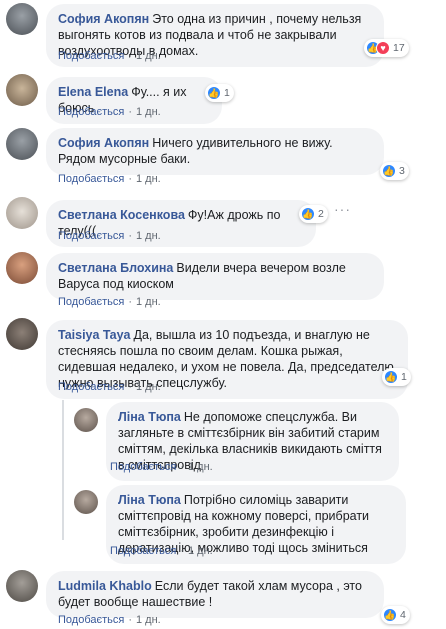 The height and width of the screenshot is (629, 446). I want to click on reply-thread-line, so click(63, 470).